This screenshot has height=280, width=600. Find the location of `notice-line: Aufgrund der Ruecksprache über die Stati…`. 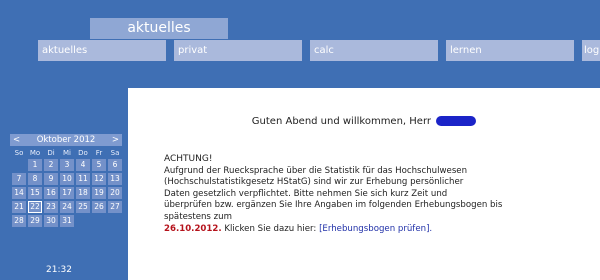

notice-line: Aufgrund der Ruecksprache über die Stati… is located at coordinates (316, 170).